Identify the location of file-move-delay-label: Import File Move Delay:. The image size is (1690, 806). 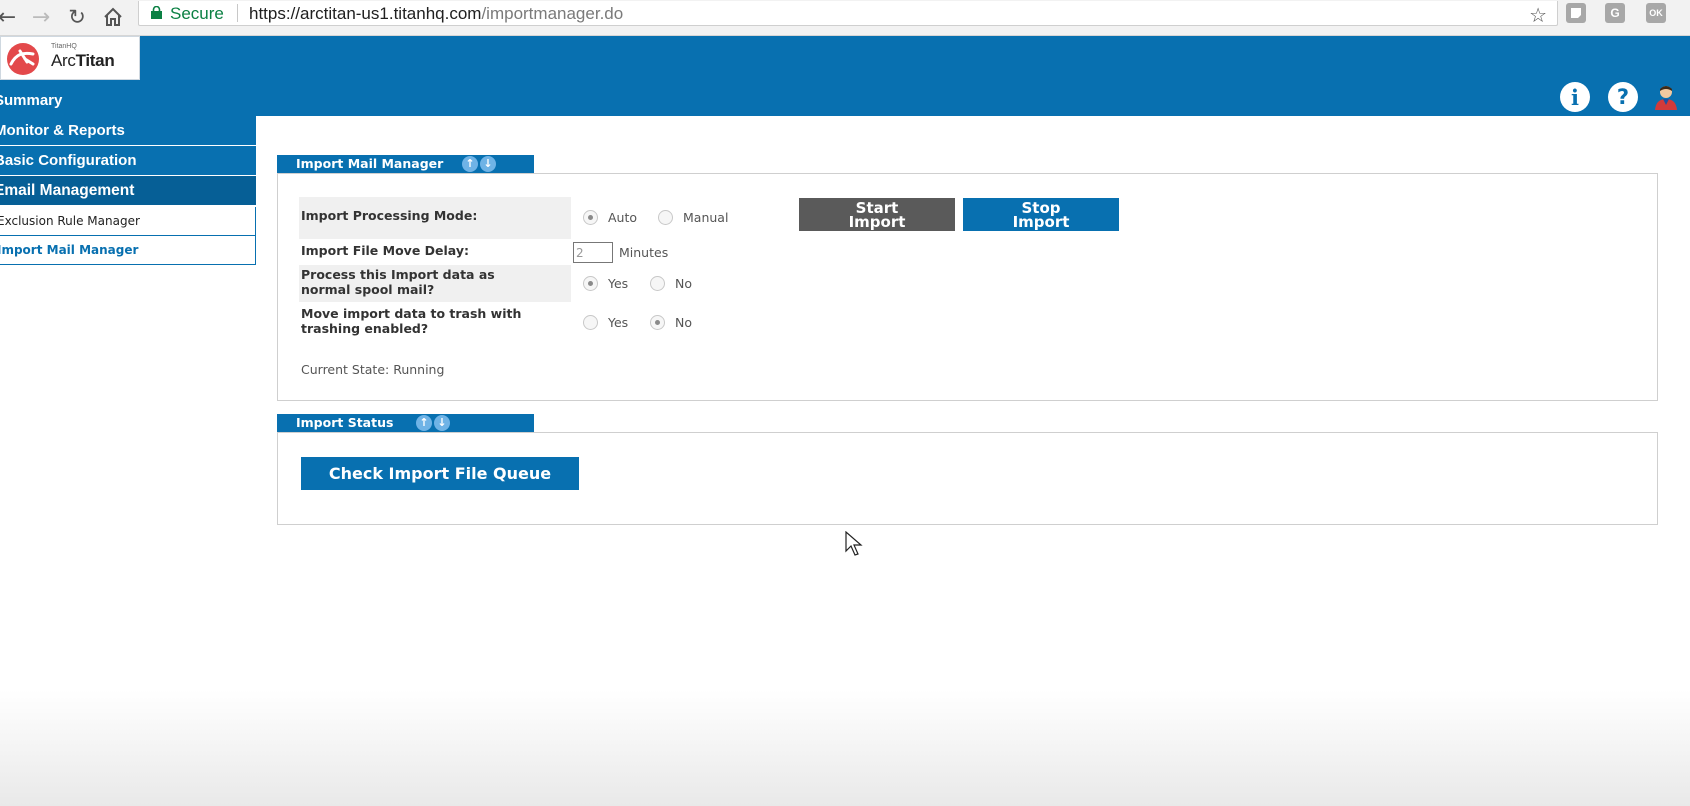
(385, 250).